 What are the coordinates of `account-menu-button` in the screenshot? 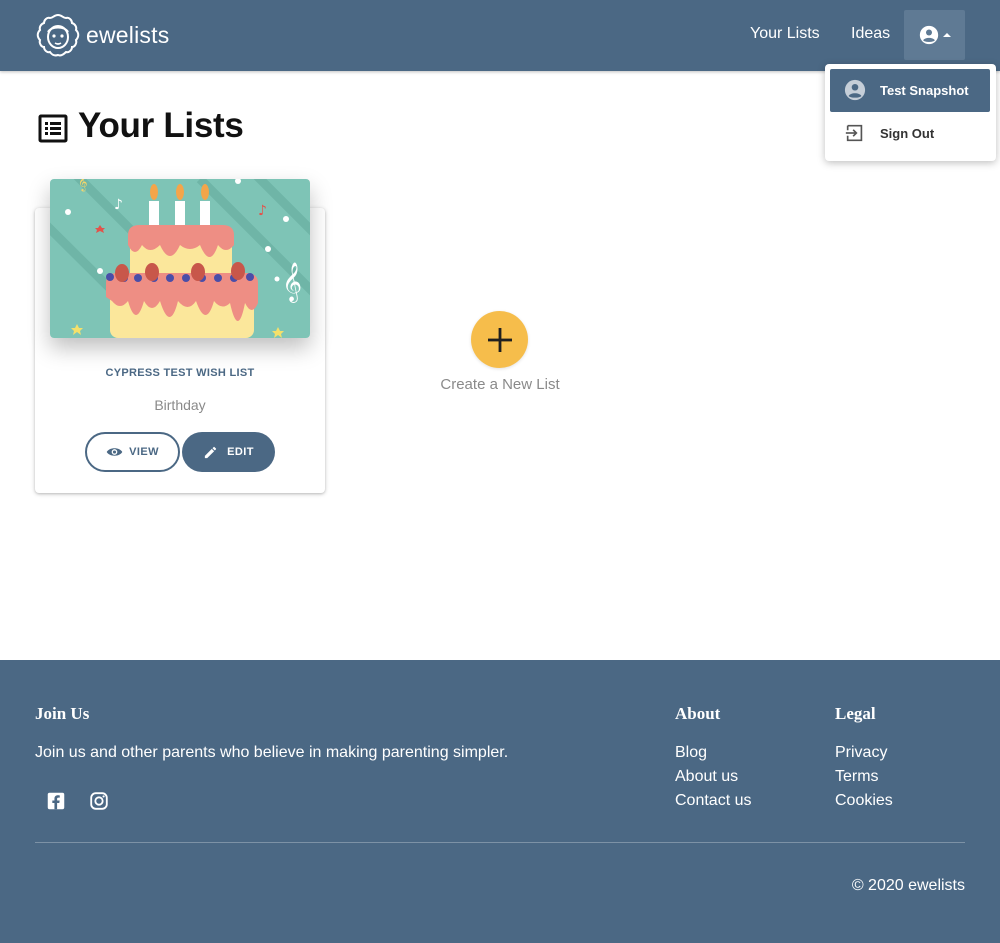 It's located at (934, 35).